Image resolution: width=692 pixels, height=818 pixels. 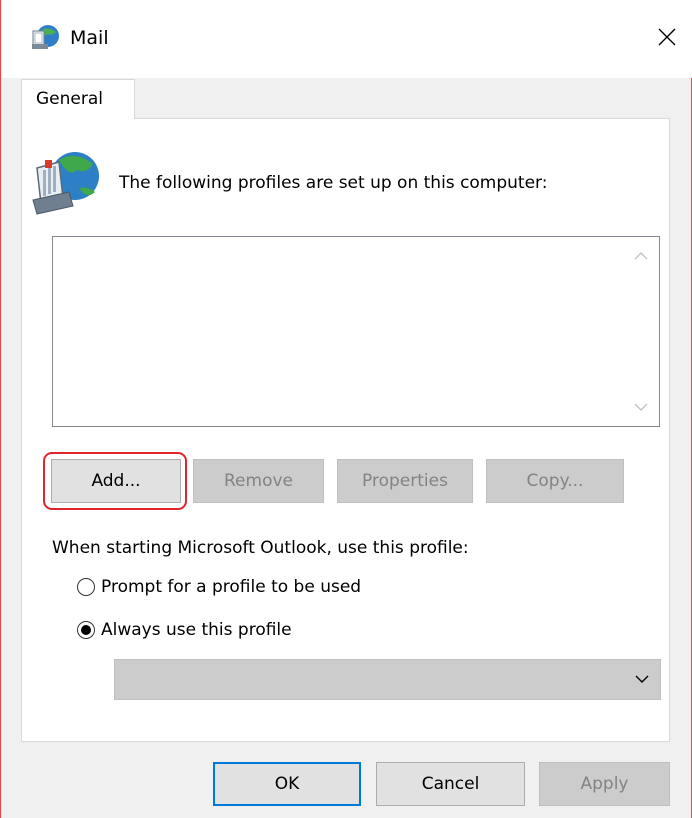 I want to click on cancel-button: Cancel, so click(x=450, y=784).